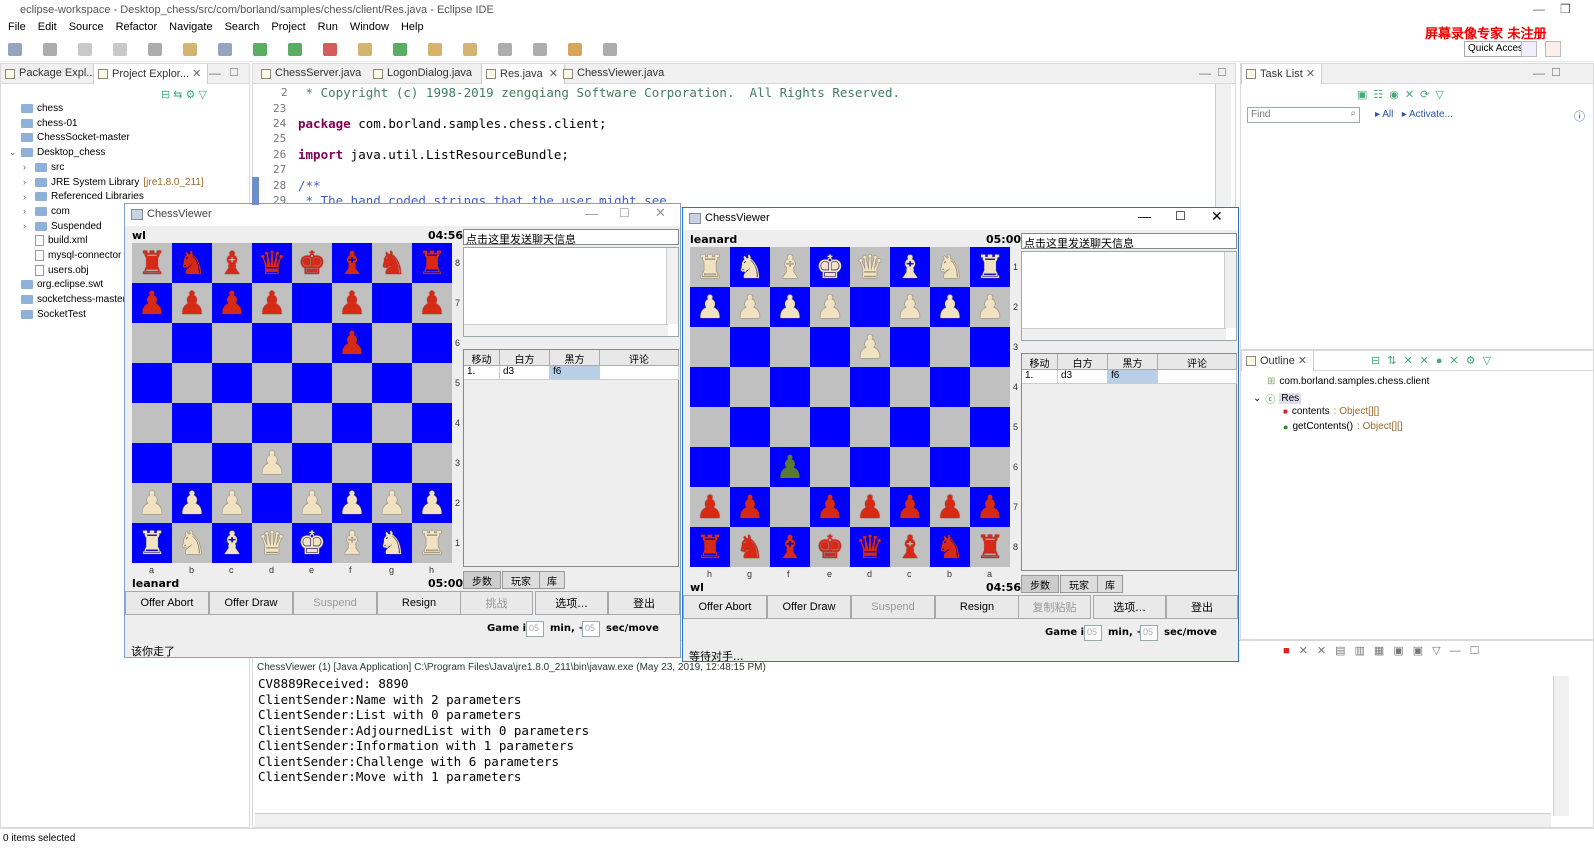  I want to click on red-king-icon: ♚, so click(312, 263).